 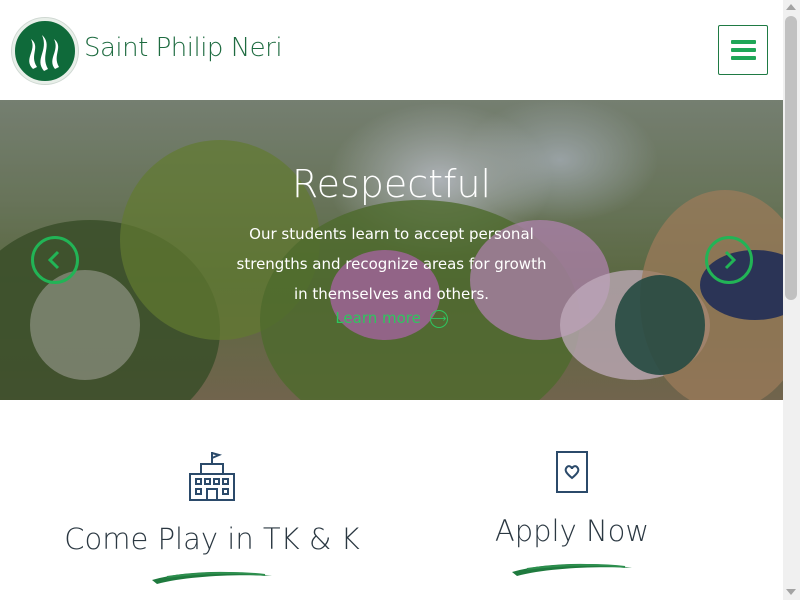 I want to click on hero-line: in themselves and others., so click(x=391, y=294).